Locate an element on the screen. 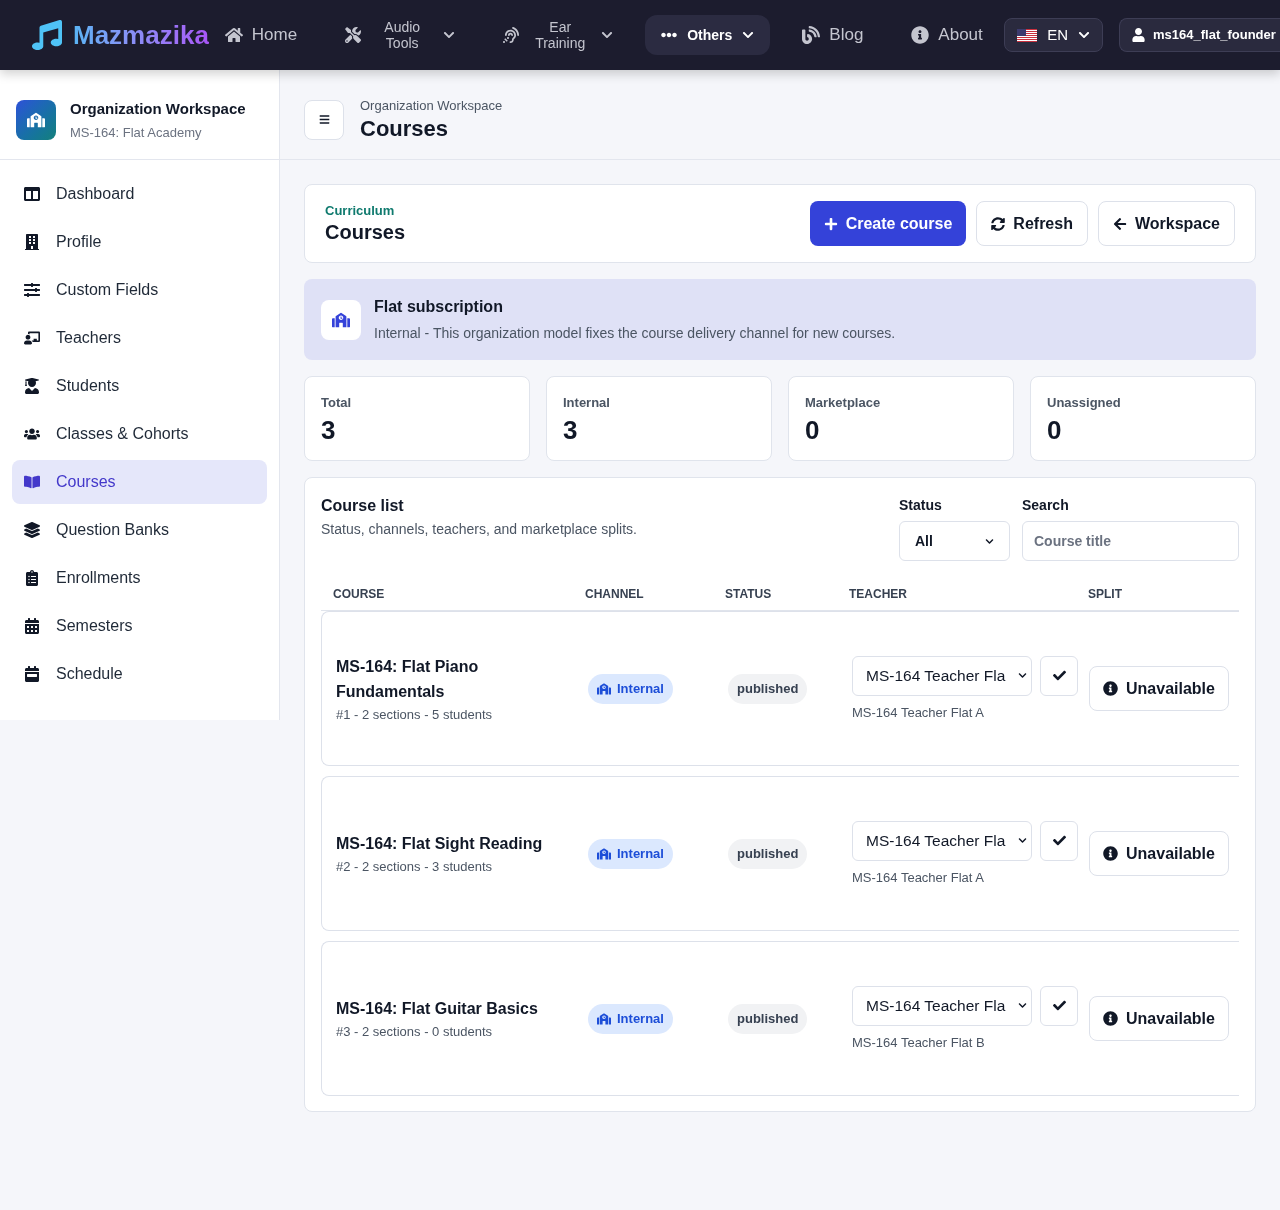 The height and width of the screenshot is (1210, 1280). school-logo-icon is located at coordinates (36, 119).